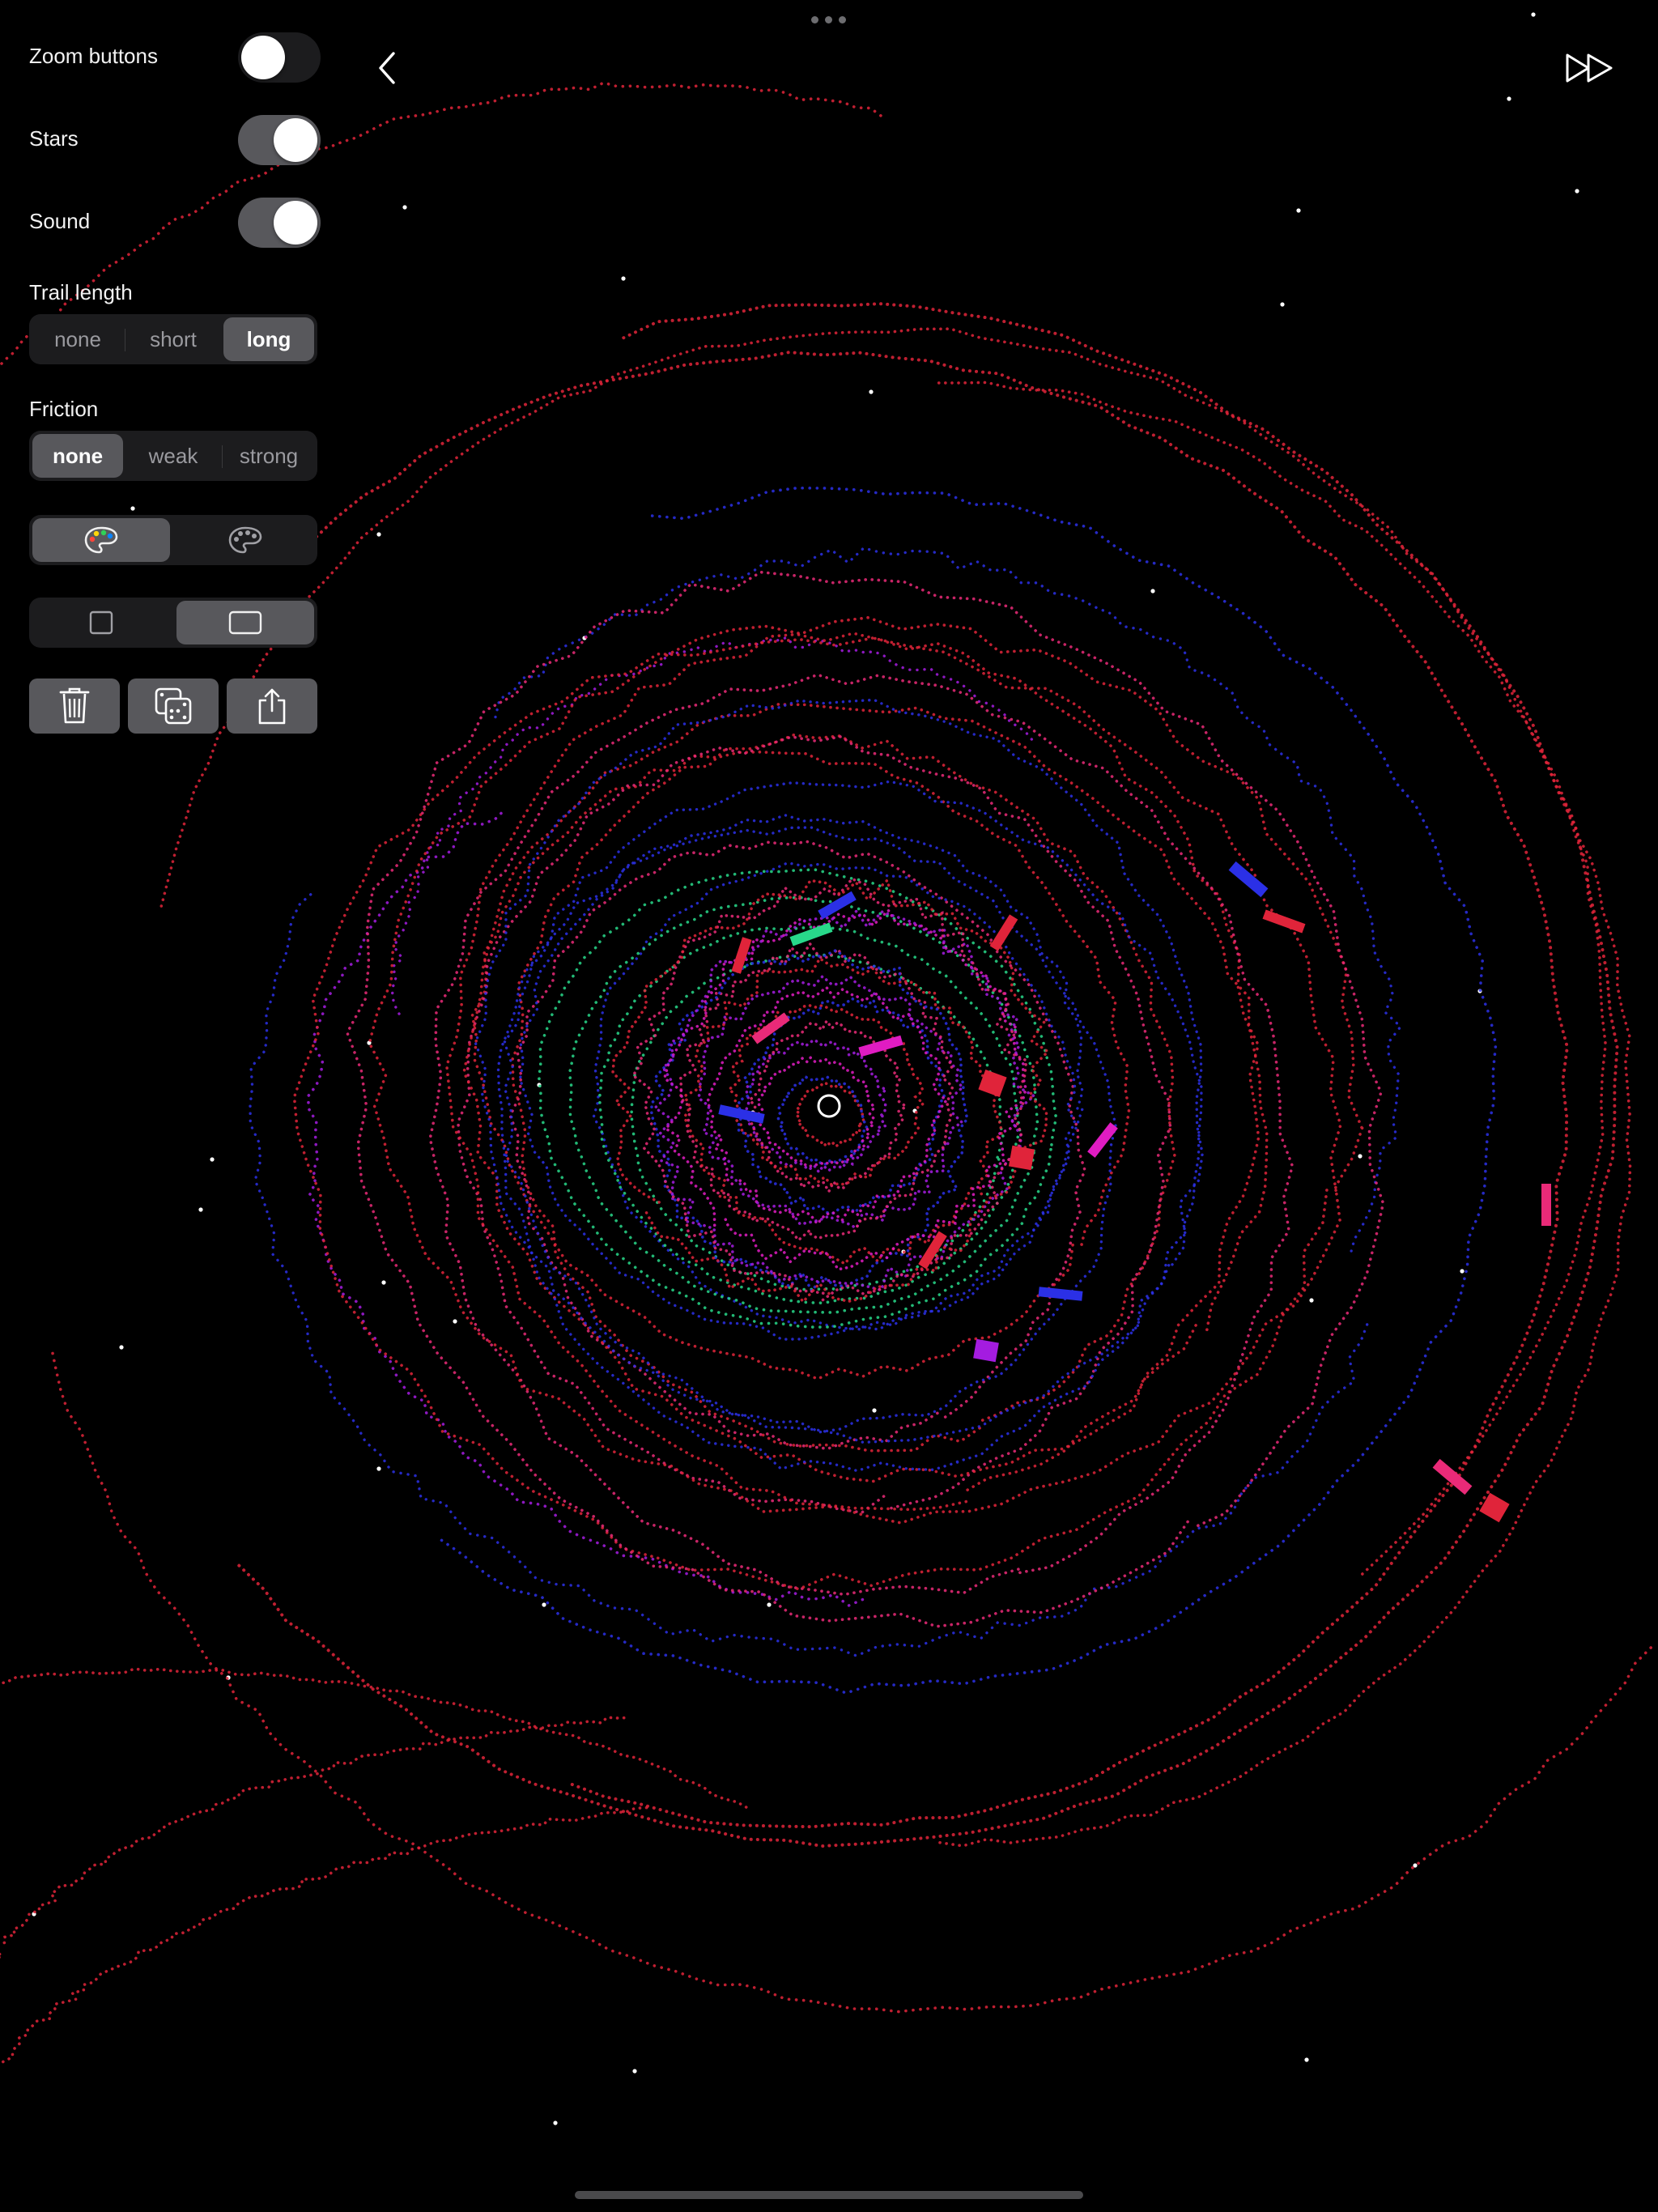  I want to click on sound-label: Sound, so click(60, 221).